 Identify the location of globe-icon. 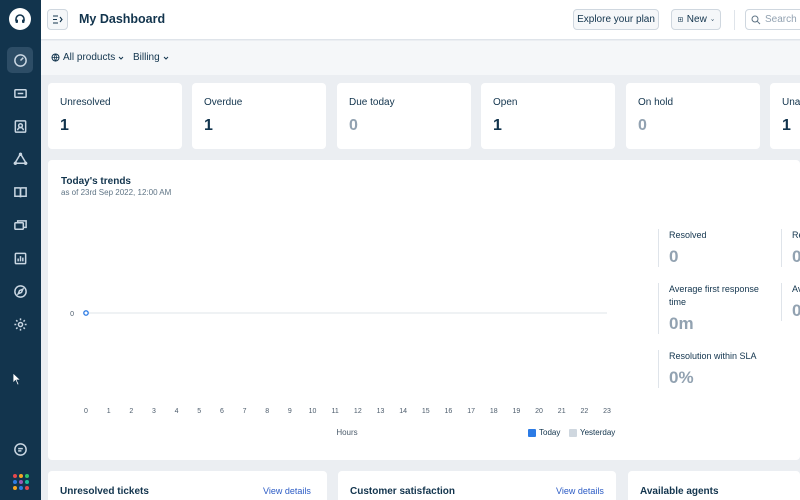
(55, 57).